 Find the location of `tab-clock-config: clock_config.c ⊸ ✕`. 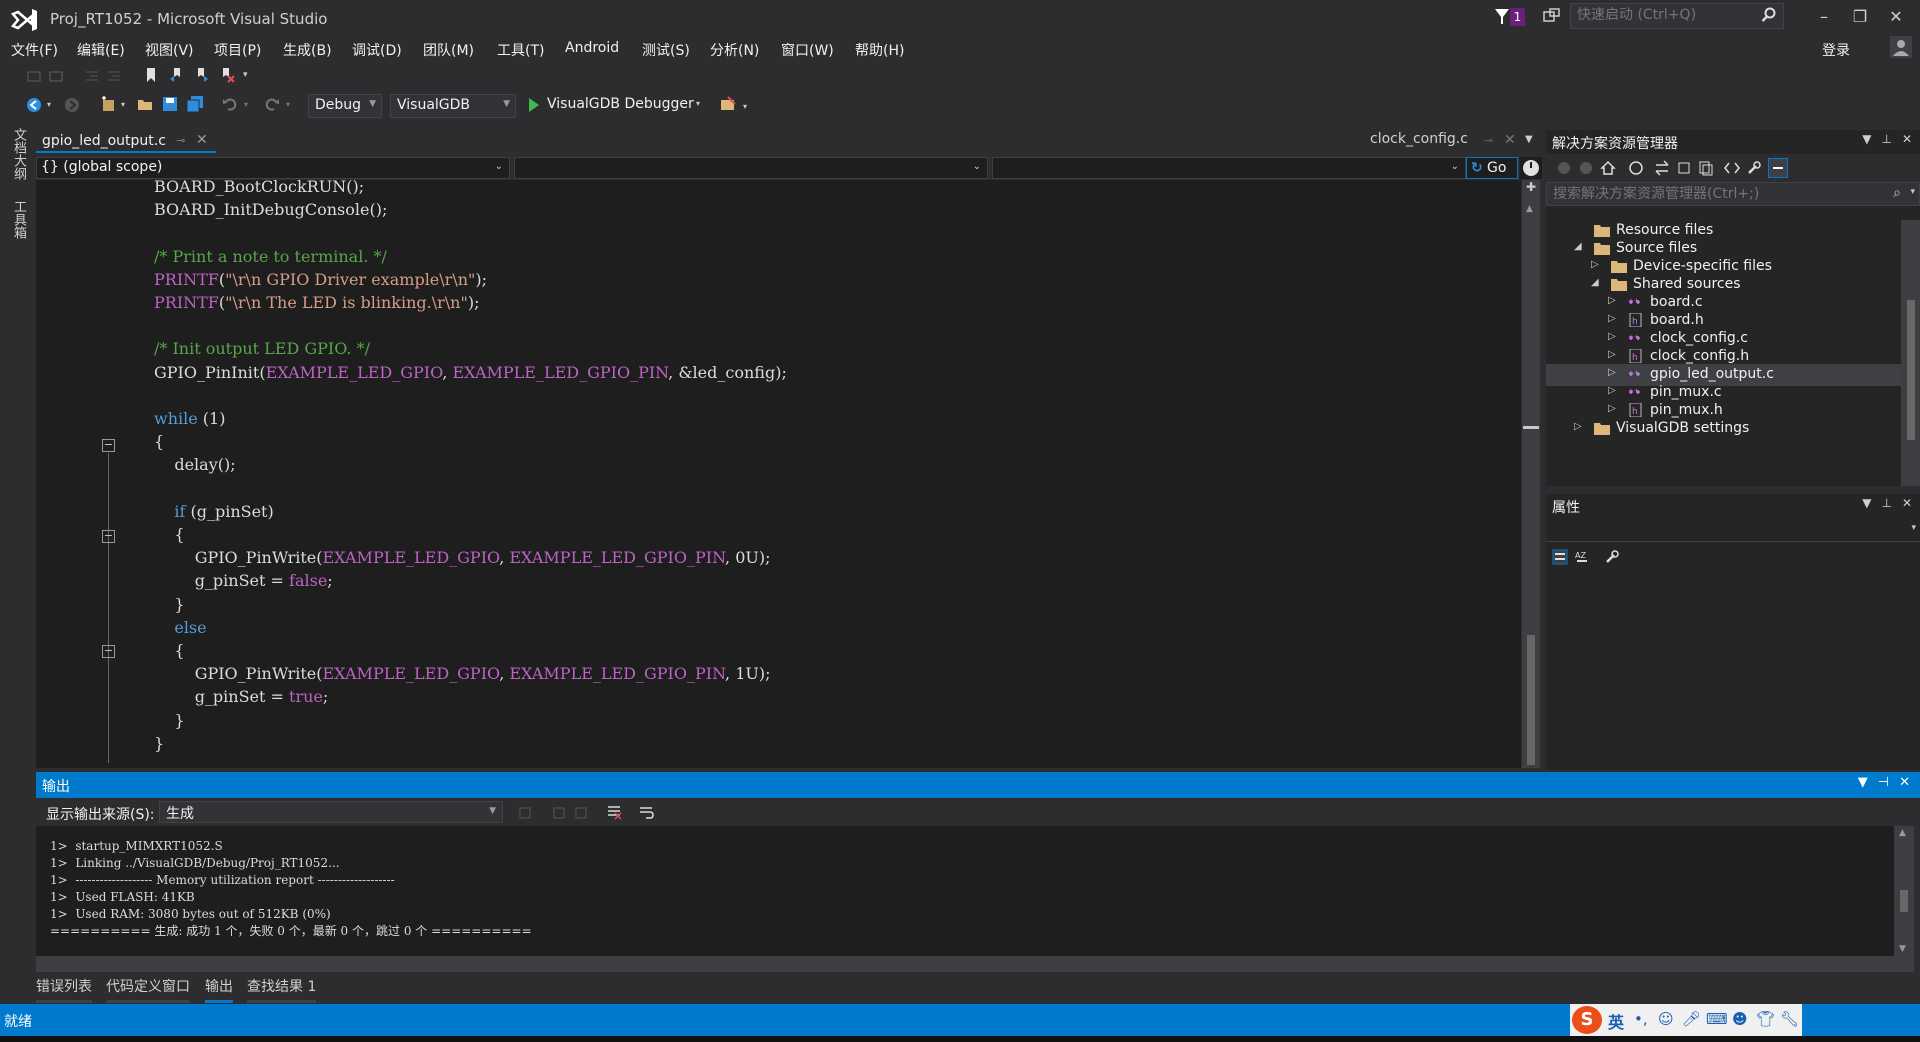

tab-clock-config: clock_config.c ⊸ ✕ is located at coordinates (1443, 142).